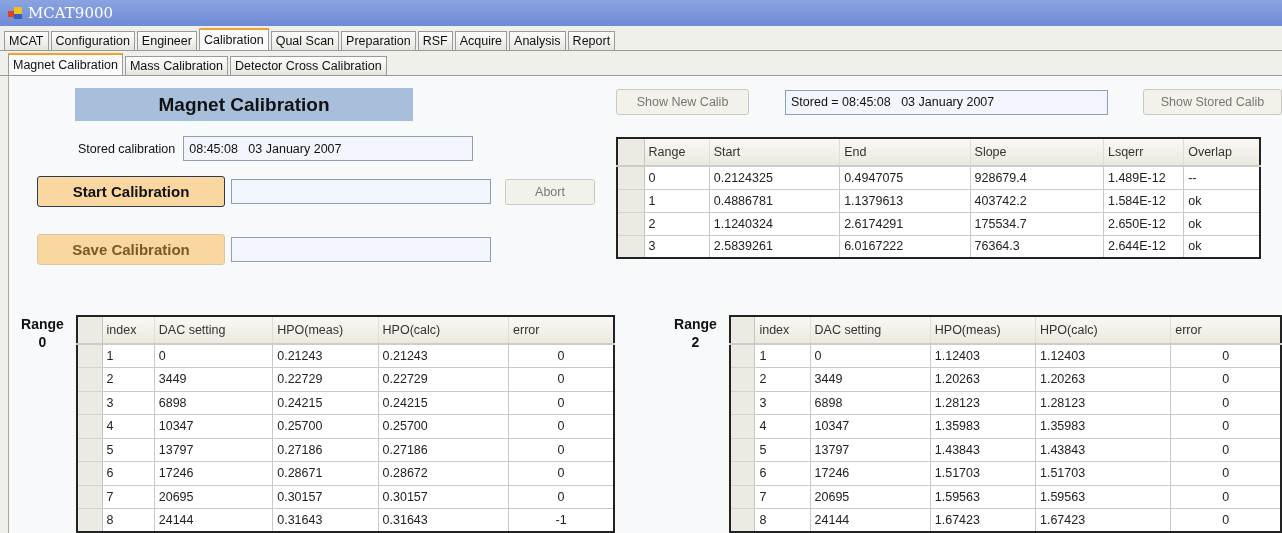 The height and width of the screenshot is (533, 1282). What do you see at coordinates (378, 40) in the screenshot?
I see `tab: Preparation` at bounding box center [378, 40].